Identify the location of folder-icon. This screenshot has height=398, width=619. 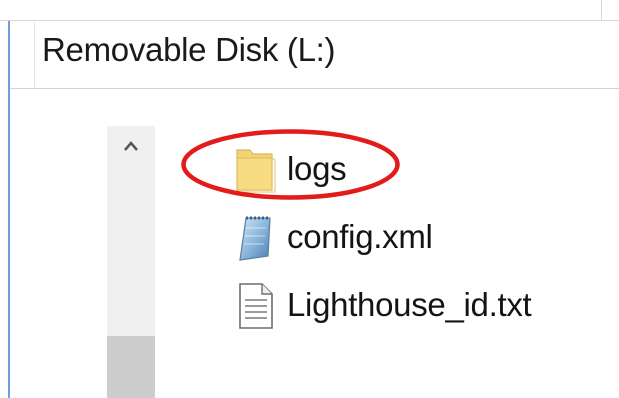
(256, 170).